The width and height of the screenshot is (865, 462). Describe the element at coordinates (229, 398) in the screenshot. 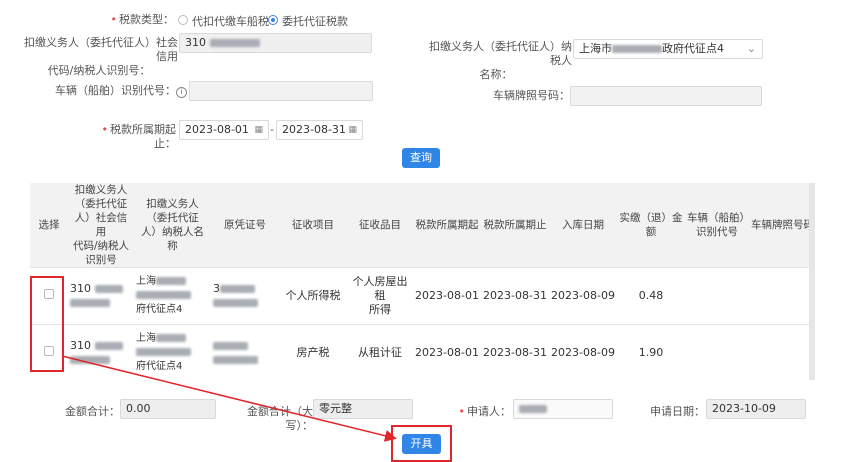

I see `annotation-arrow` at that location.